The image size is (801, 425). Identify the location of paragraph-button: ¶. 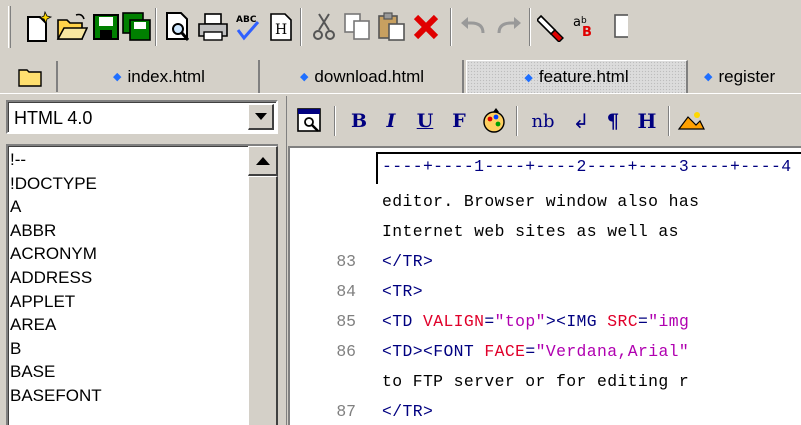
(613, 121).